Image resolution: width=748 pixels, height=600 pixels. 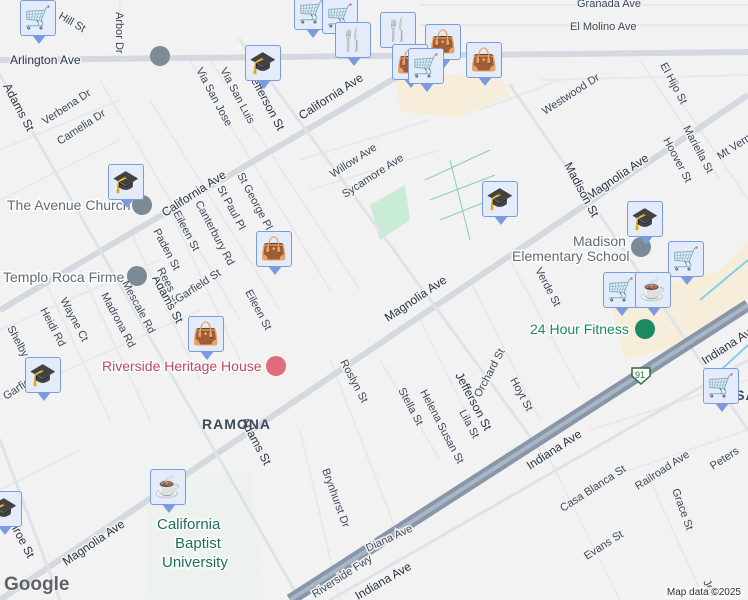 I want to click on street-label: El Hijo St, so click(x=673, y=84).